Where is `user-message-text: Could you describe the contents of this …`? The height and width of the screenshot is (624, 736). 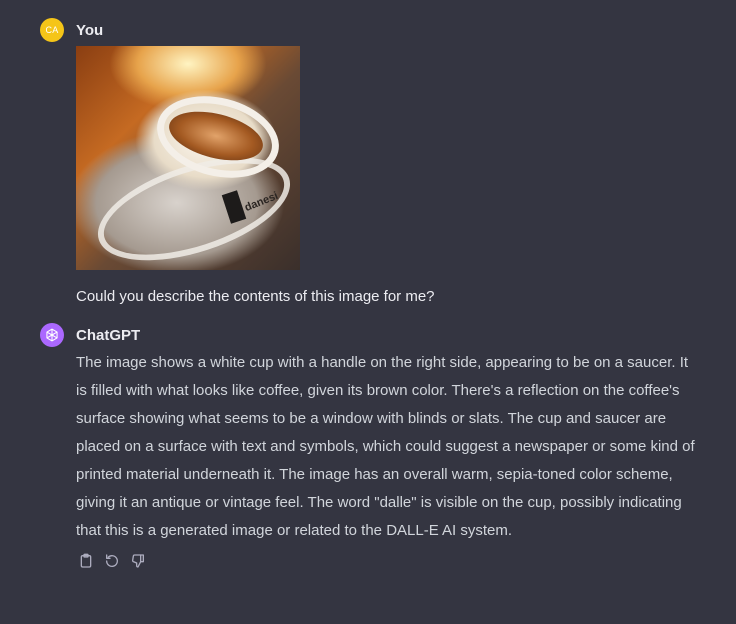
user-message-text: Could you describe the contents of this … is located at coordinates (255, 296).